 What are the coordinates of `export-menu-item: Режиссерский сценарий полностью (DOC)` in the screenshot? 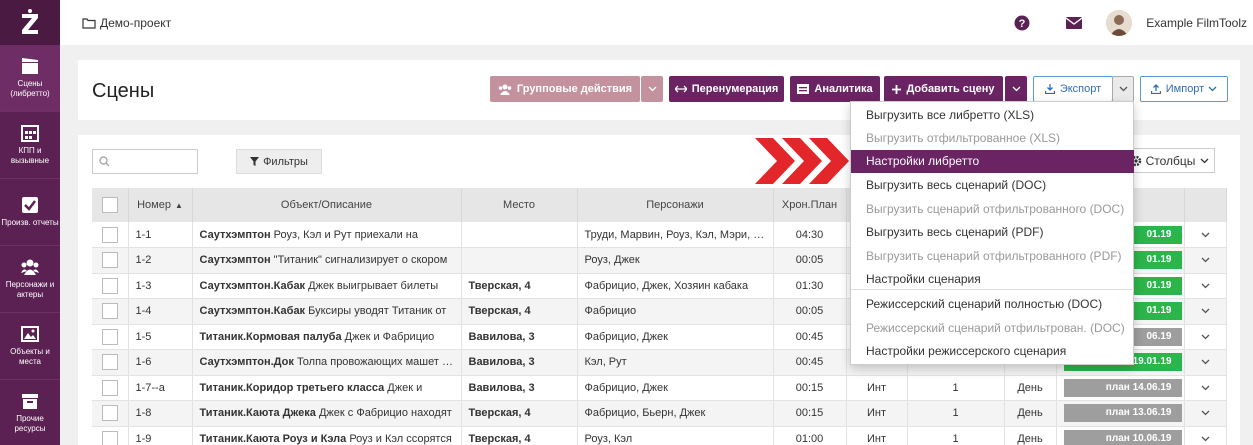 It's located at (992, 304).